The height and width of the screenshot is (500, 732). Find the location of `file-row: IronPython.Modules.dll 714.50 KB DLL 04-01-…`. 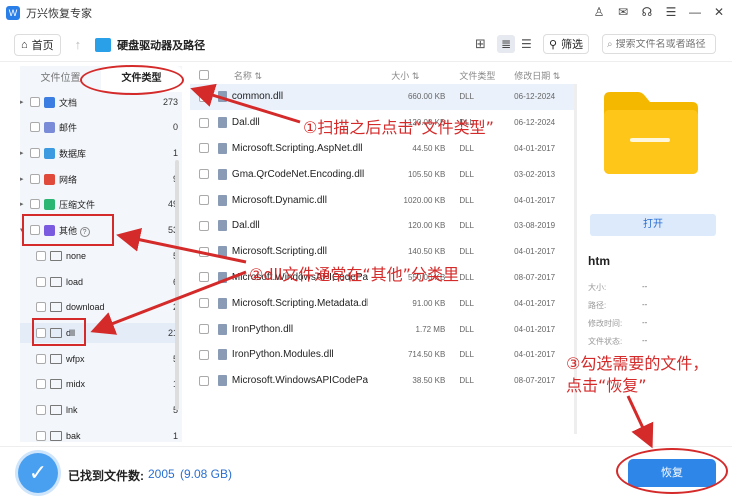

file-row: IronPython.Modules.dll 714.50 KB DLL 04-01-… is located at coordinates (382, 355).